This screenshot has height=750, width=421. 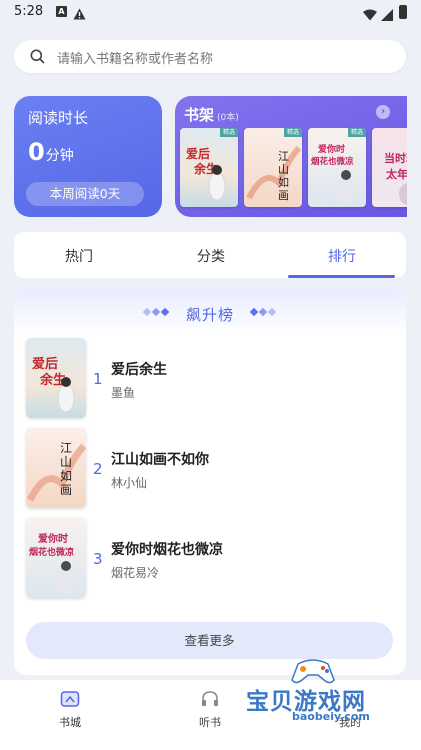 I want to click on nav-label: 书城, so click(x=70, y=722).